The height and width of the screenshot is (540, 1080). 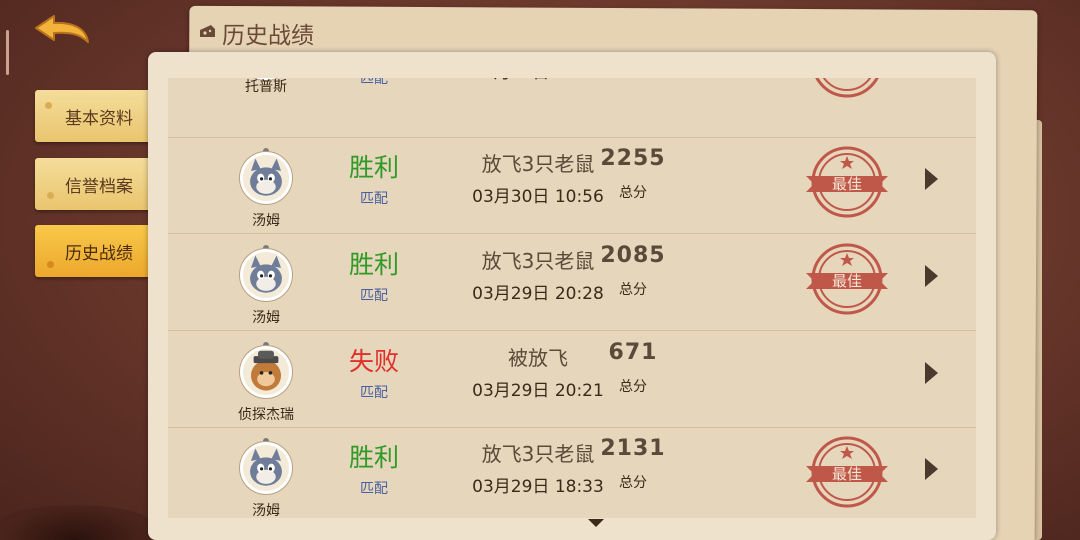 What do you see at coordinates (75, 522) in the screenshot?
I see `table-corner` at bounding box center [75, 522].